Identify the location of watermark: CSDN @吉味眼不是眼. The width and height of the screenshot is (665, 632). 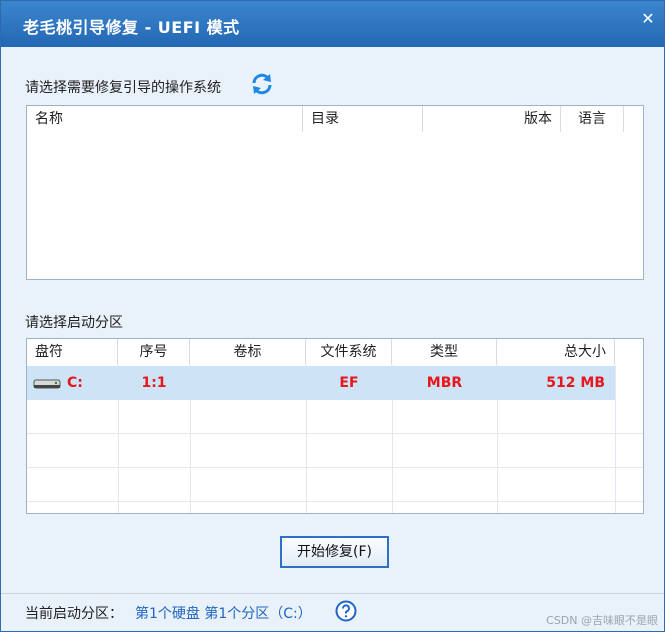
(602, 620).